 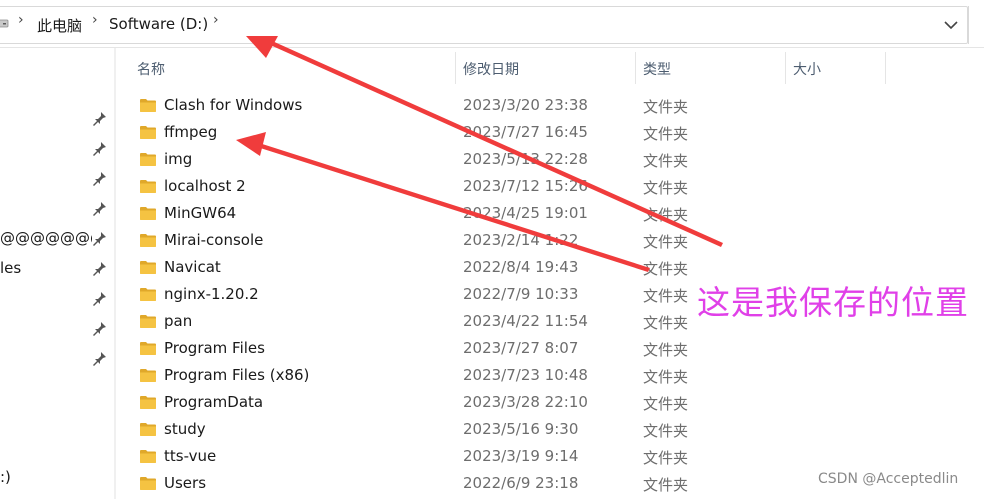 What do you see at coordinates (521, 483) in the screenshot?
I see `file-date: 2022/6/9 23:18` at bounding box center [521, 483].